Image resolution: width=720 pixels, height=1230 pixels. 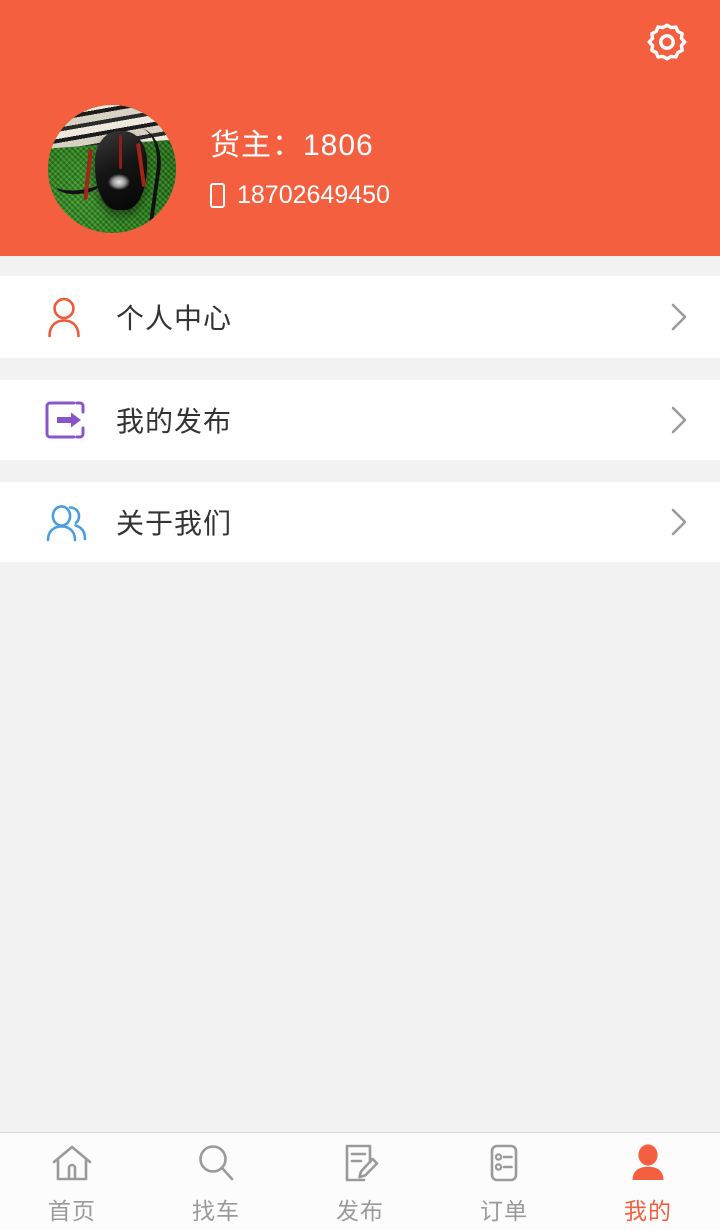 I want to click on menu-item-my-posts: 我的发布, so click(x=360, y=420).